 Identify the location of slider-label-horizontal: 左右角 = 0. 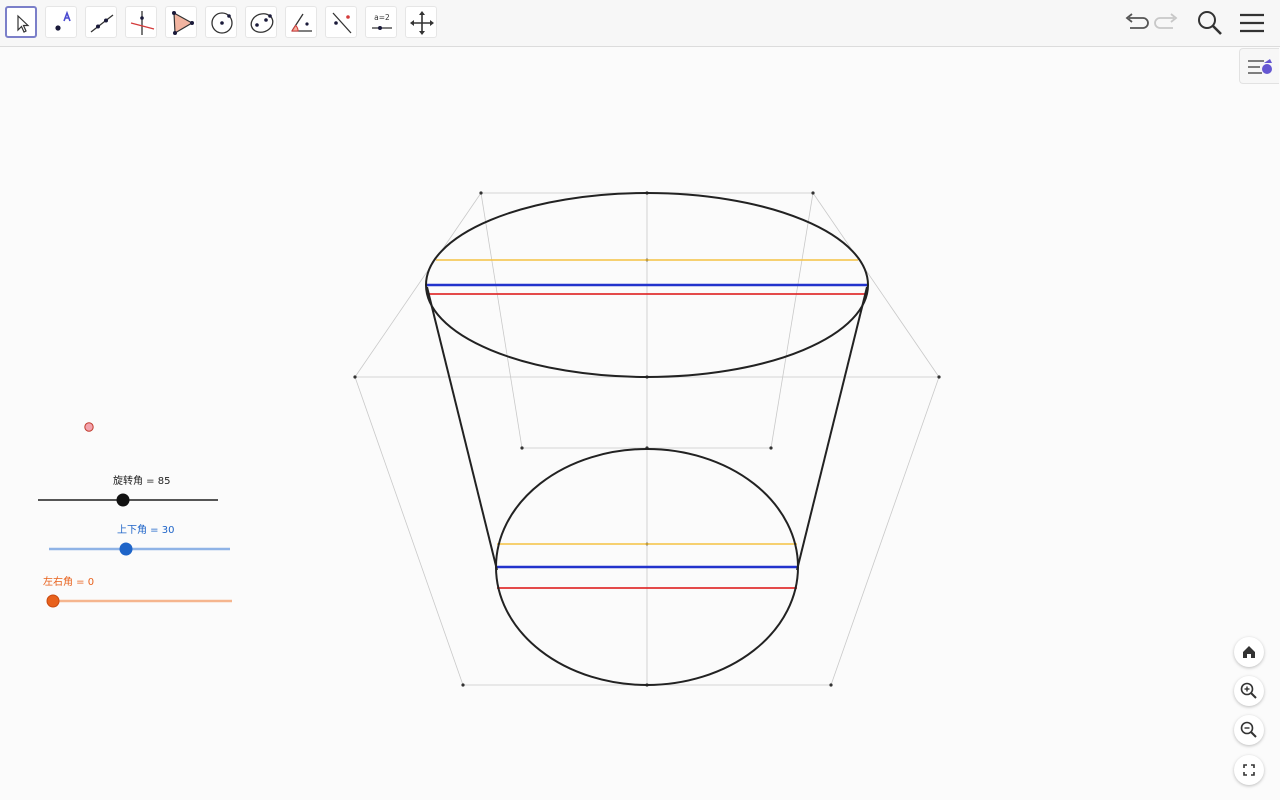
(69, 582).